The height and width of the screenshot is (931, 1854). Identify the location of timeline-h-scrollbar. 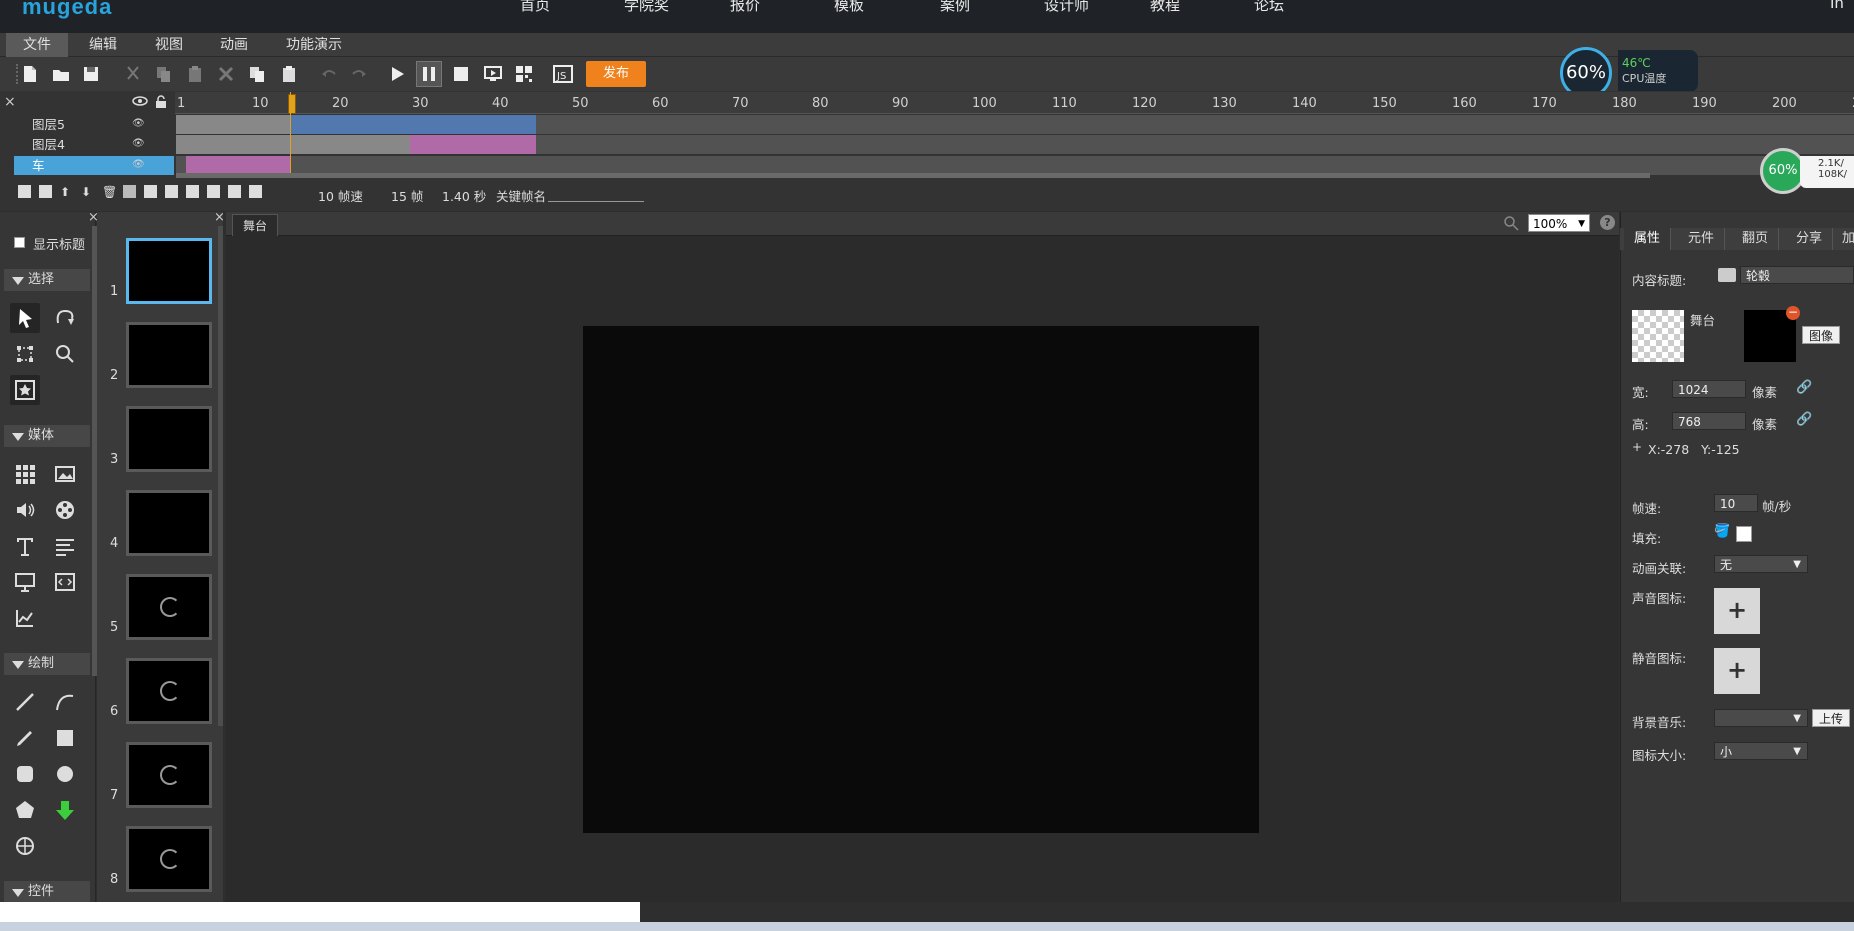
(913, 175).